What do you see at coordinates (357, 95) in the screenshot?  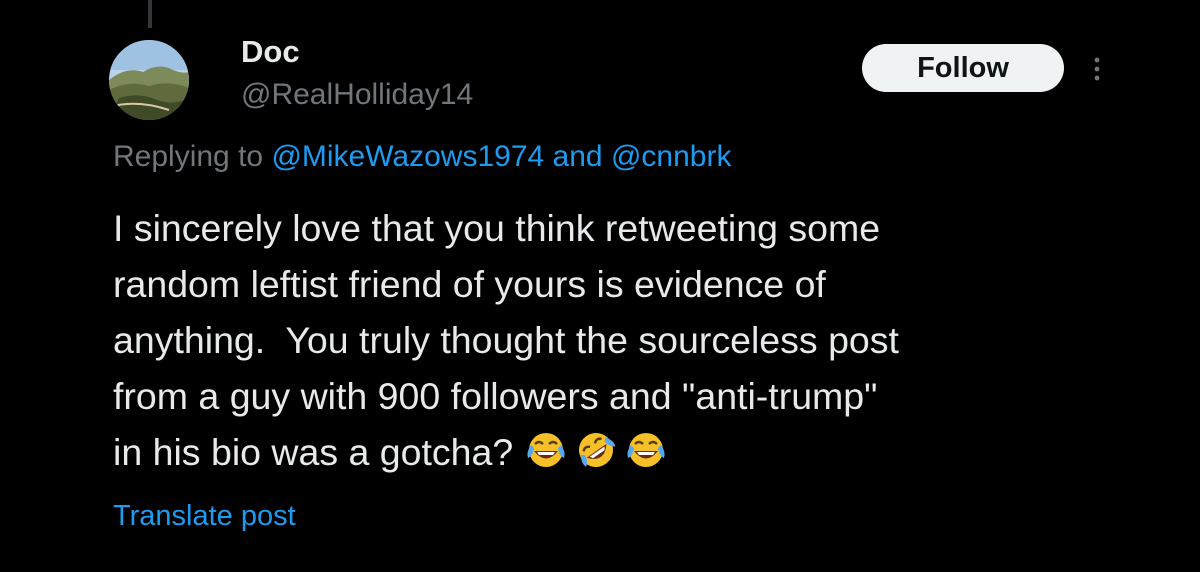 I see `author-handle: @RealHolliday14` at bounding box center [357, 95].